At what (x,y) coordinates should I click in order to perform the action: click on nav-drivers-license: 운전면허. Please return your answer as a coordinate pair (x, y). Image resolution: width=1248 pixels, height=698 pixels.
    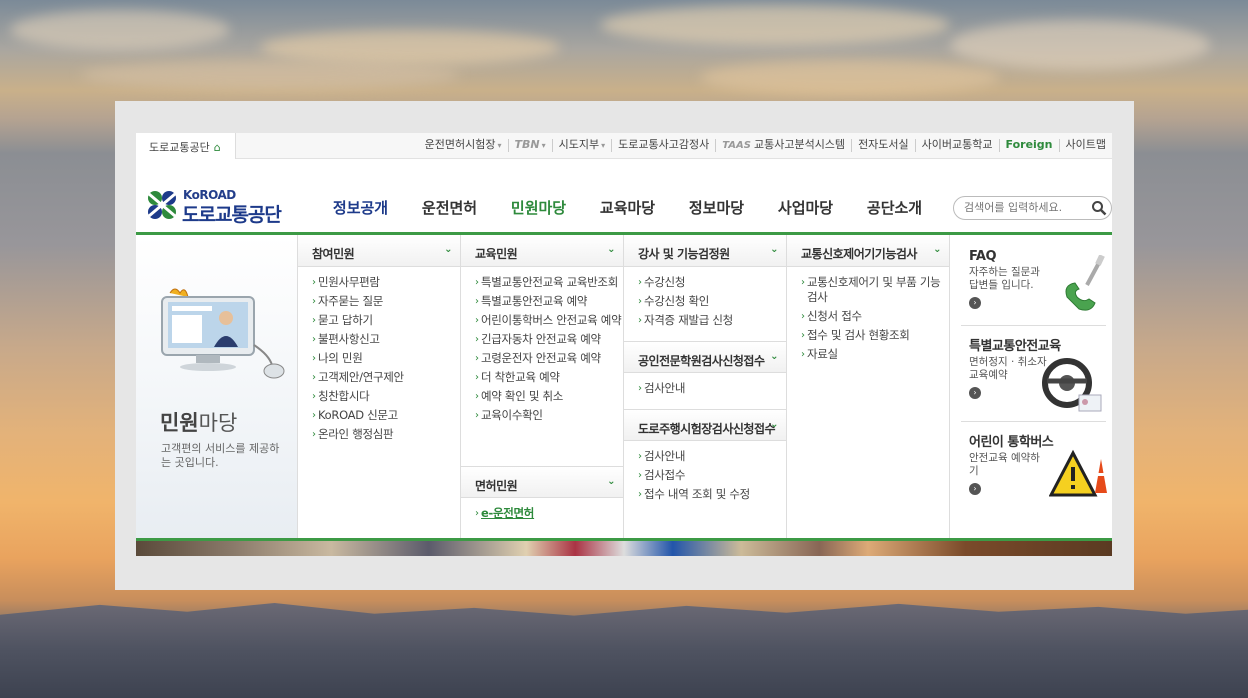
    Looking at the image, I should click on (449, 207).